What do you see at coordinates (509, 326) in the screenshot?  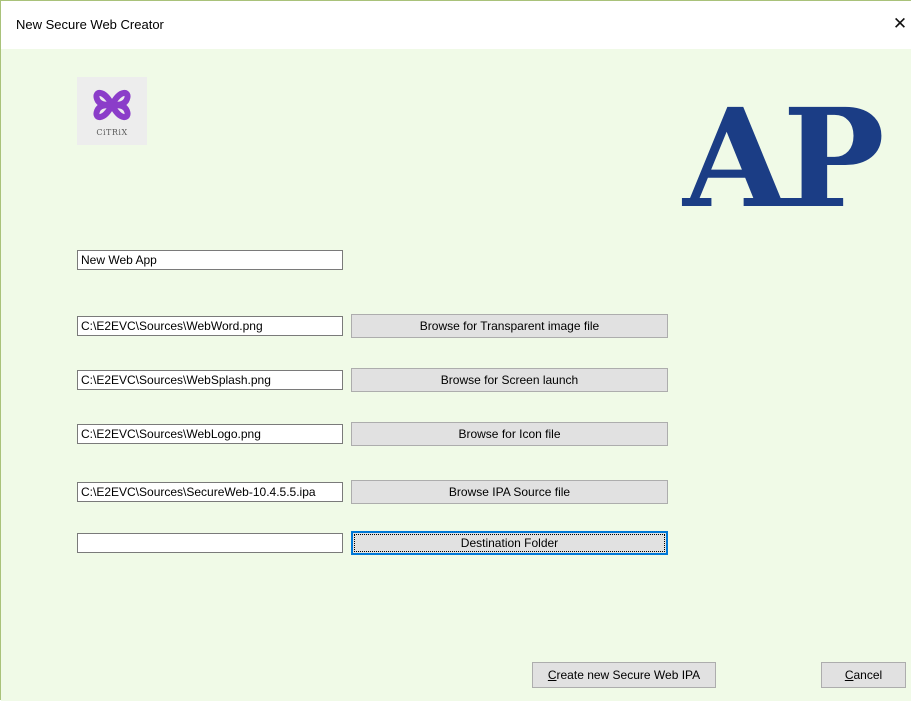 I see `browse-transparent-image-button: Browse for Transparent image file` at bounding box center [509, 326].